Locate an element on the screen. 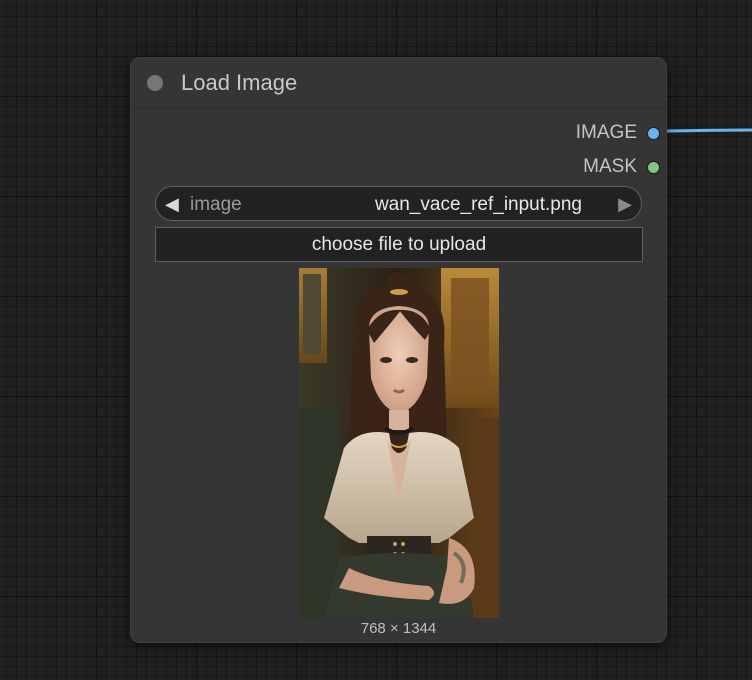  triangle-left-icon: ◀ is located at coordinates (172, 204).